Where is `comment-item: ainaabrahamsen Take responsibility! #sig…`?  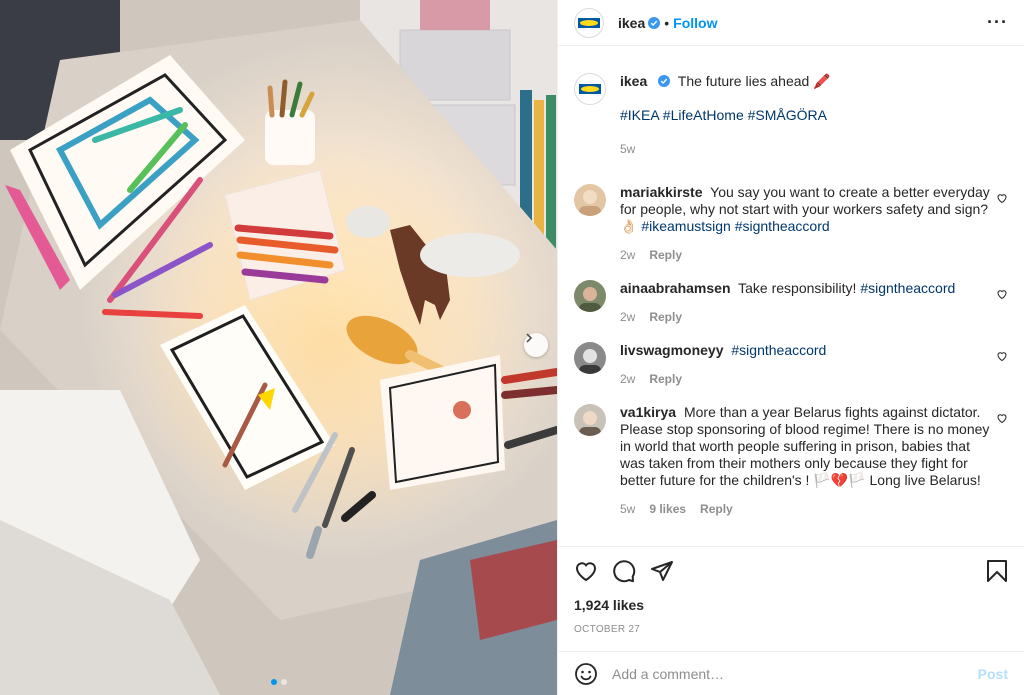
comment-item: ainaabrahamsen Take responsibility! #sig… is located at coordinates (791, 303).